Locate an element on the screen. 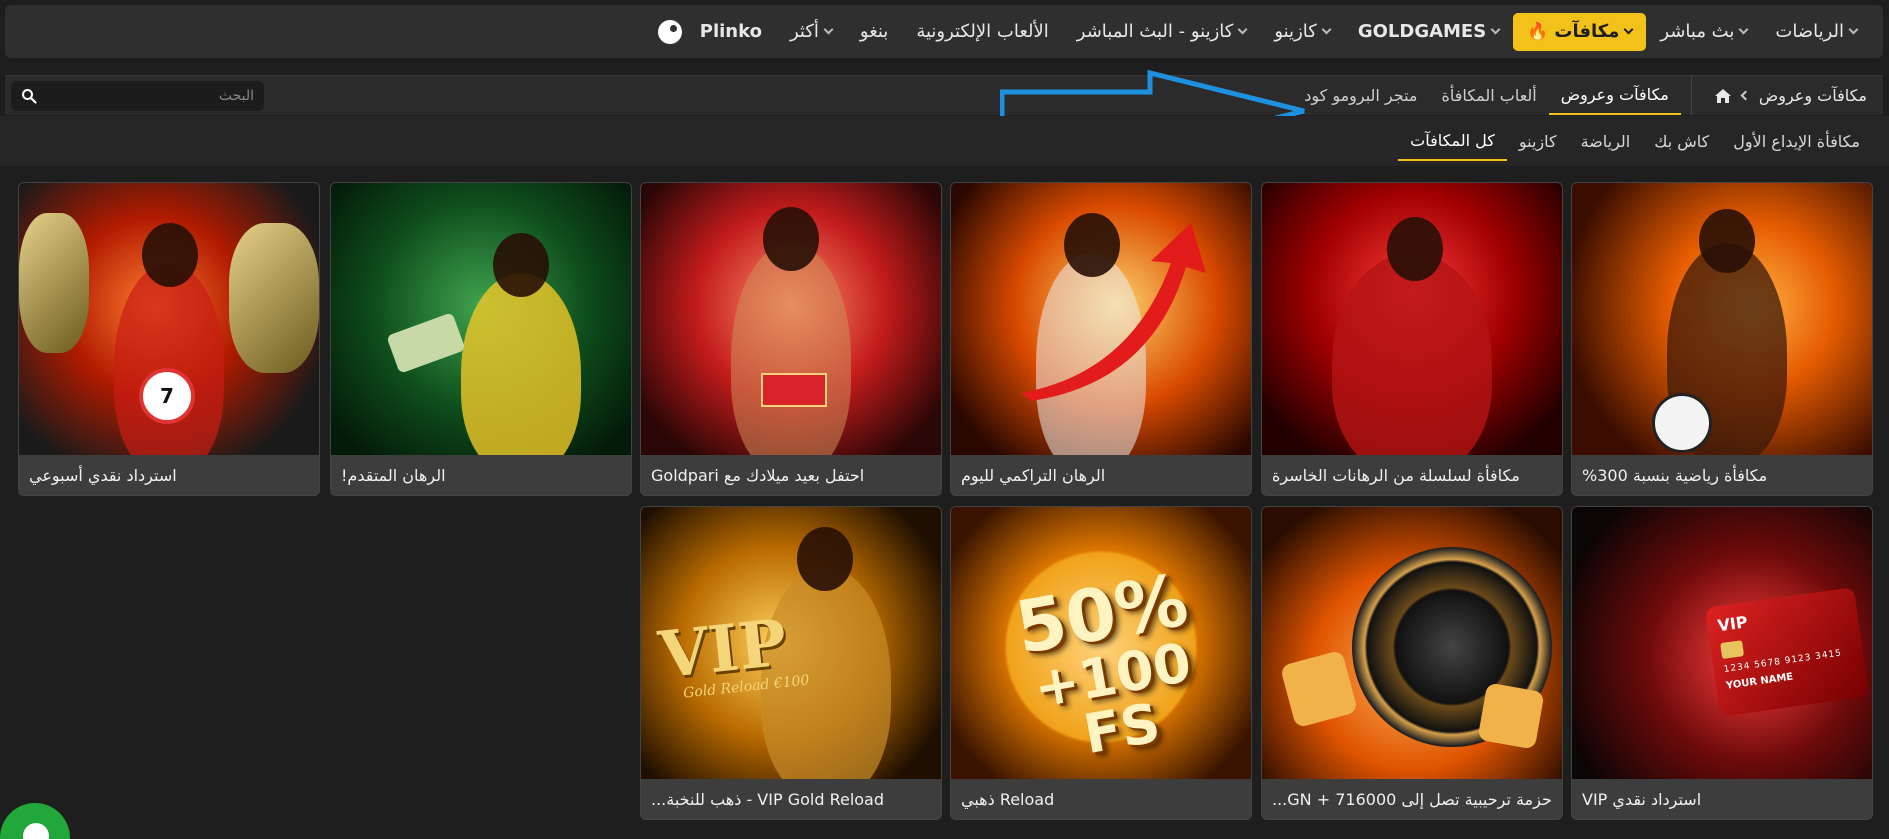 Image resolution: width=1889 pixels, height=839 pixels. bonus-card-sports-300: مكافأة رياضية بنسبة 300% is located at coordinates (1722, 339).